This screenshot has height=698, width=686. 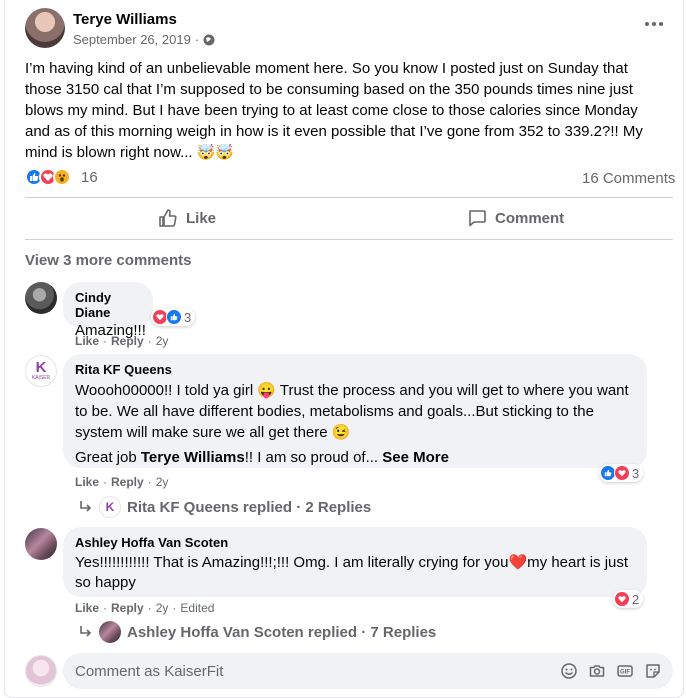 I want to click on view-more-comments: View 3 more comments, so click(x=108, y=260).